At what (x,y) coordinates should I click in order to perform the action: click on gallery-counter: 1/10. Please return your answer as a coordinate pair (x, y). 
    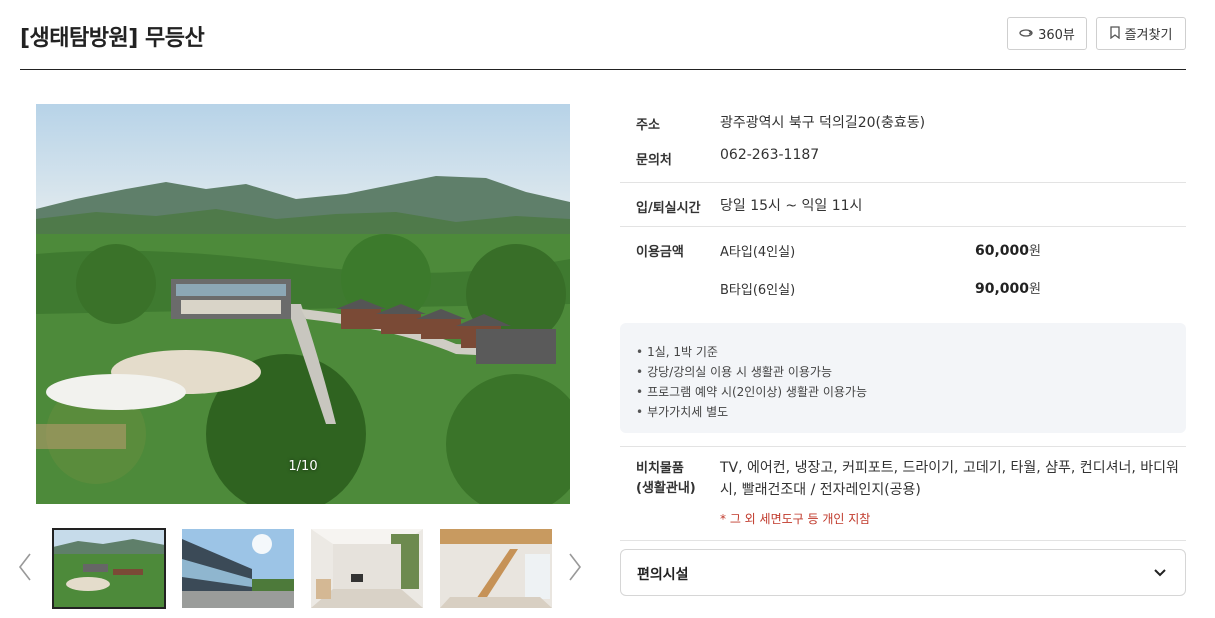
    Looking at the image, I should click on (303, 466).